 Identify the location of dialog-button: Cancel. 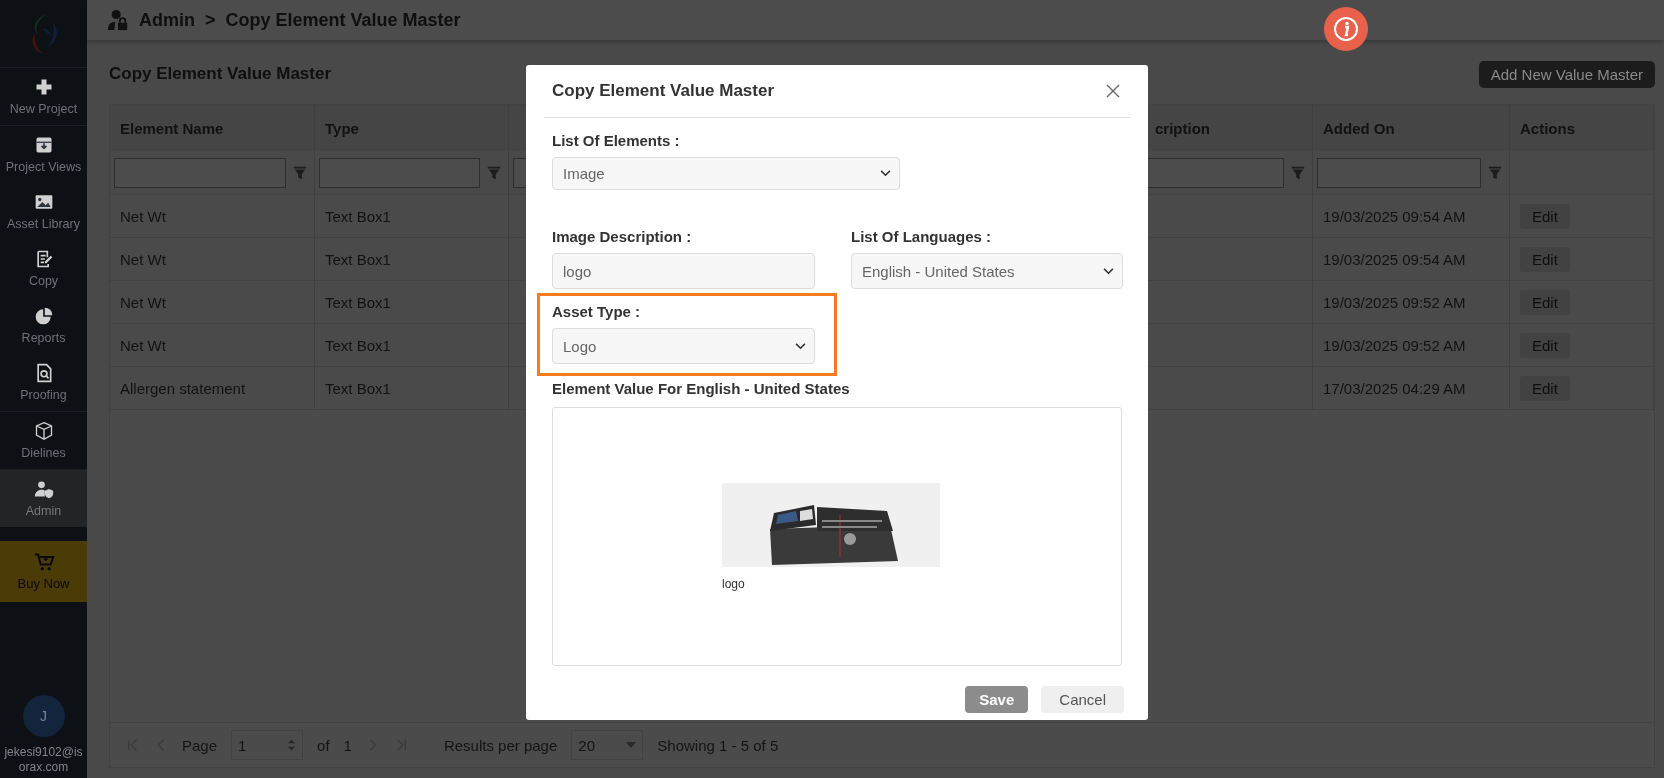
(1082, 699).